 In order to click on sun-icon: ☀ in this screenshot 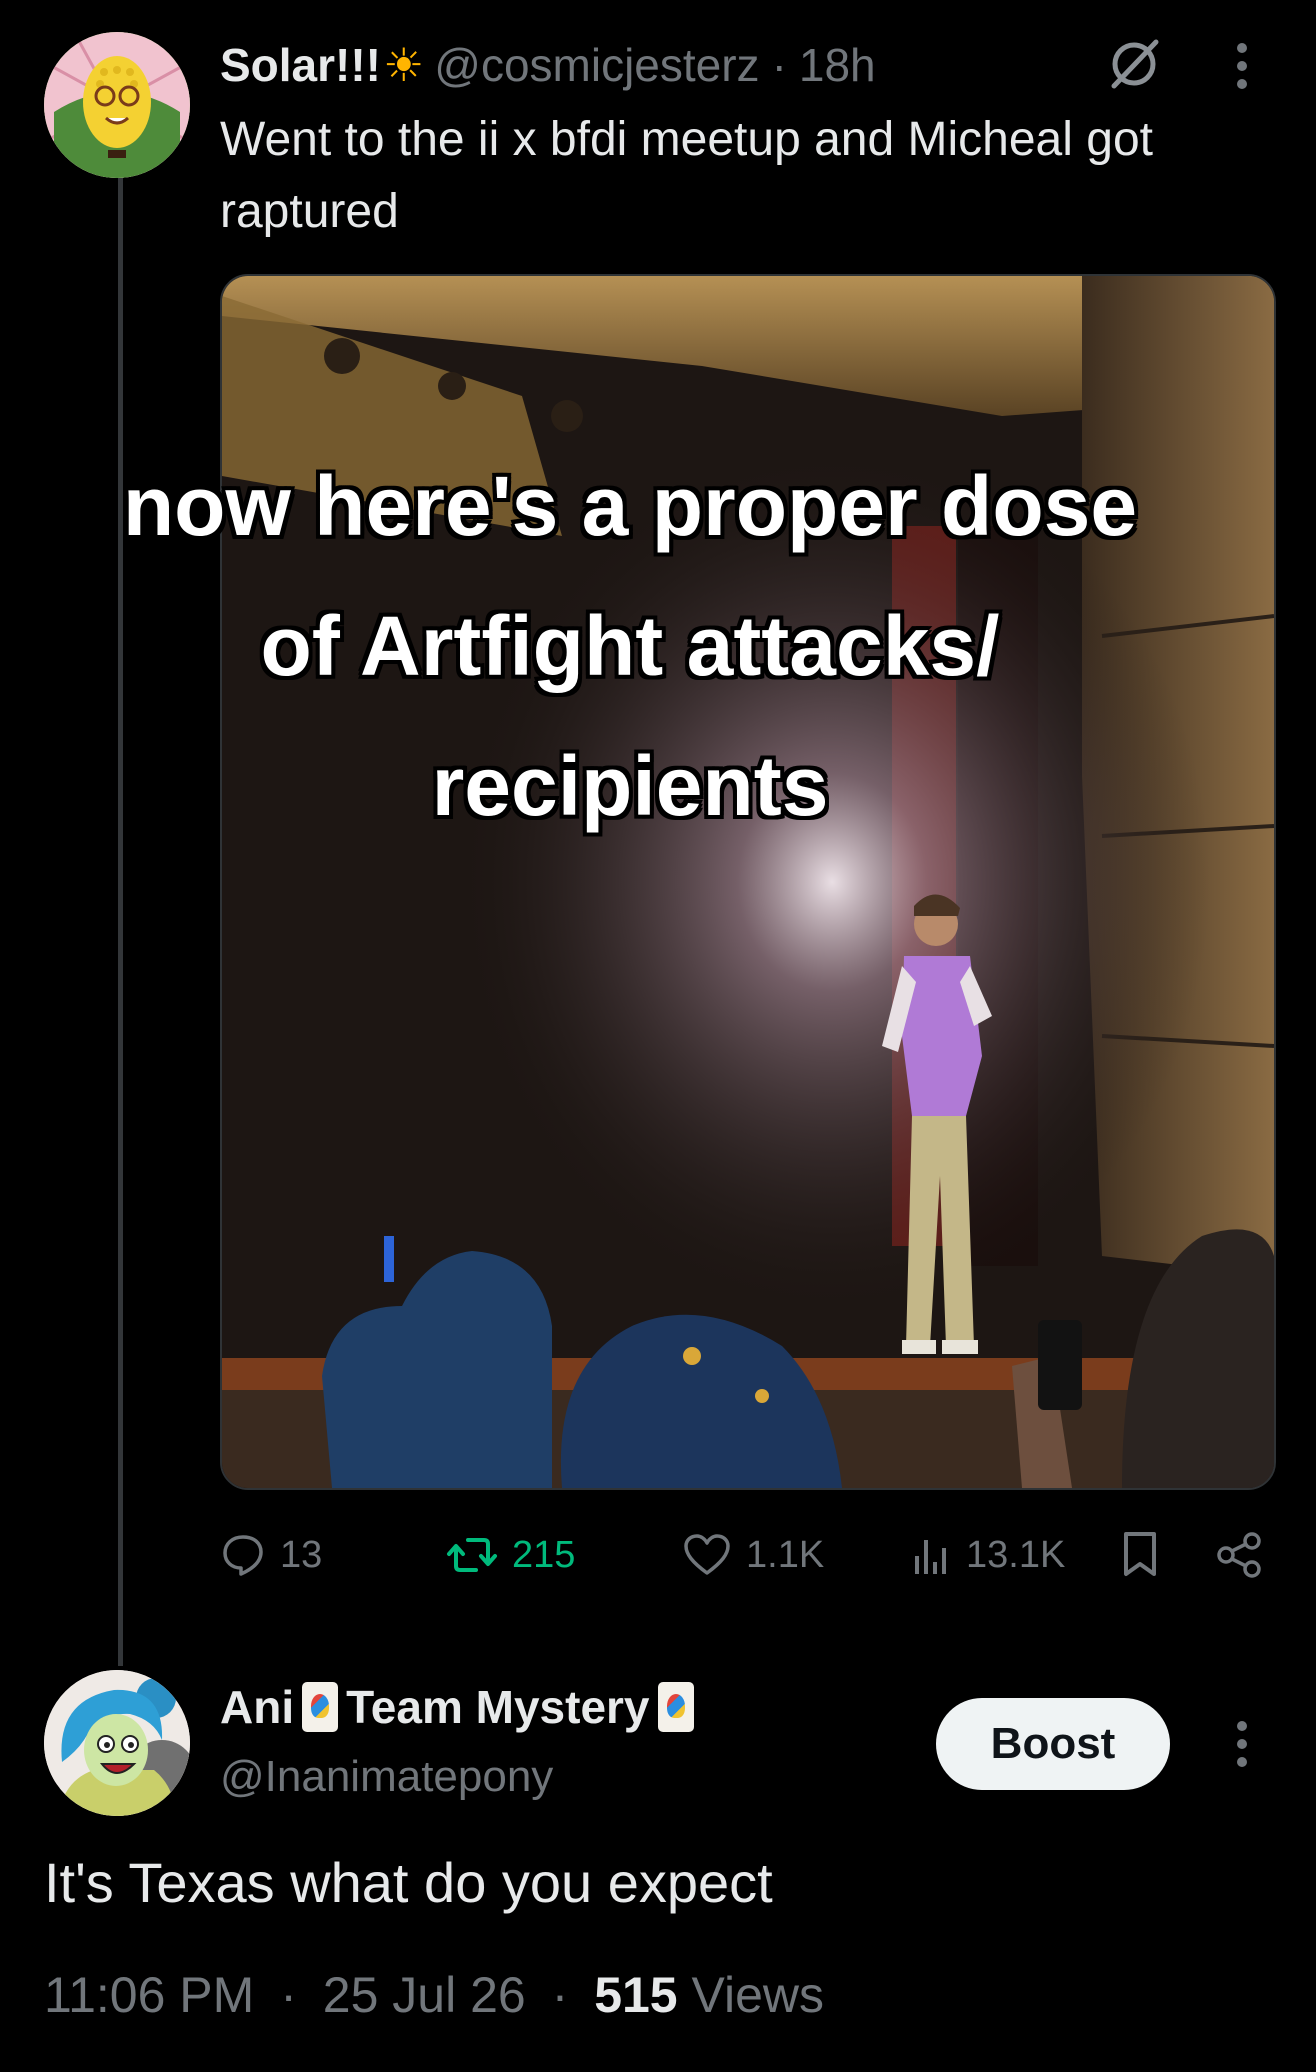, I will do `click(404, 65)`.